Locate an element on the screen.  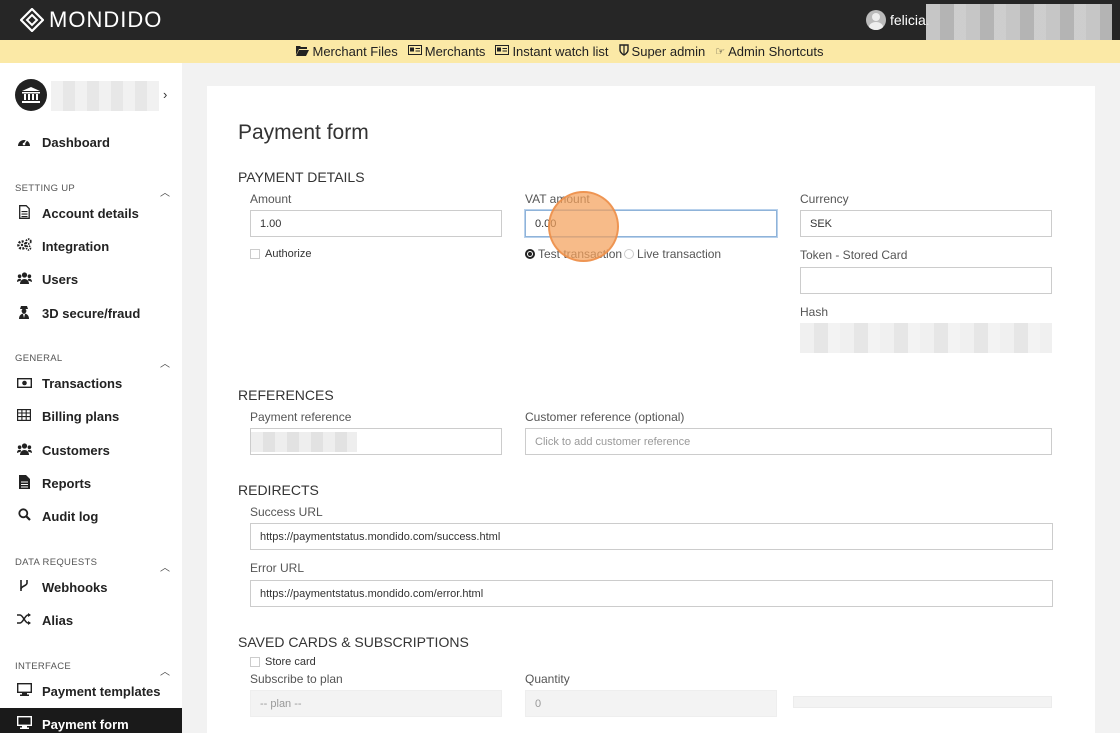
folder-open-icon is located at coordinates (303, 52).